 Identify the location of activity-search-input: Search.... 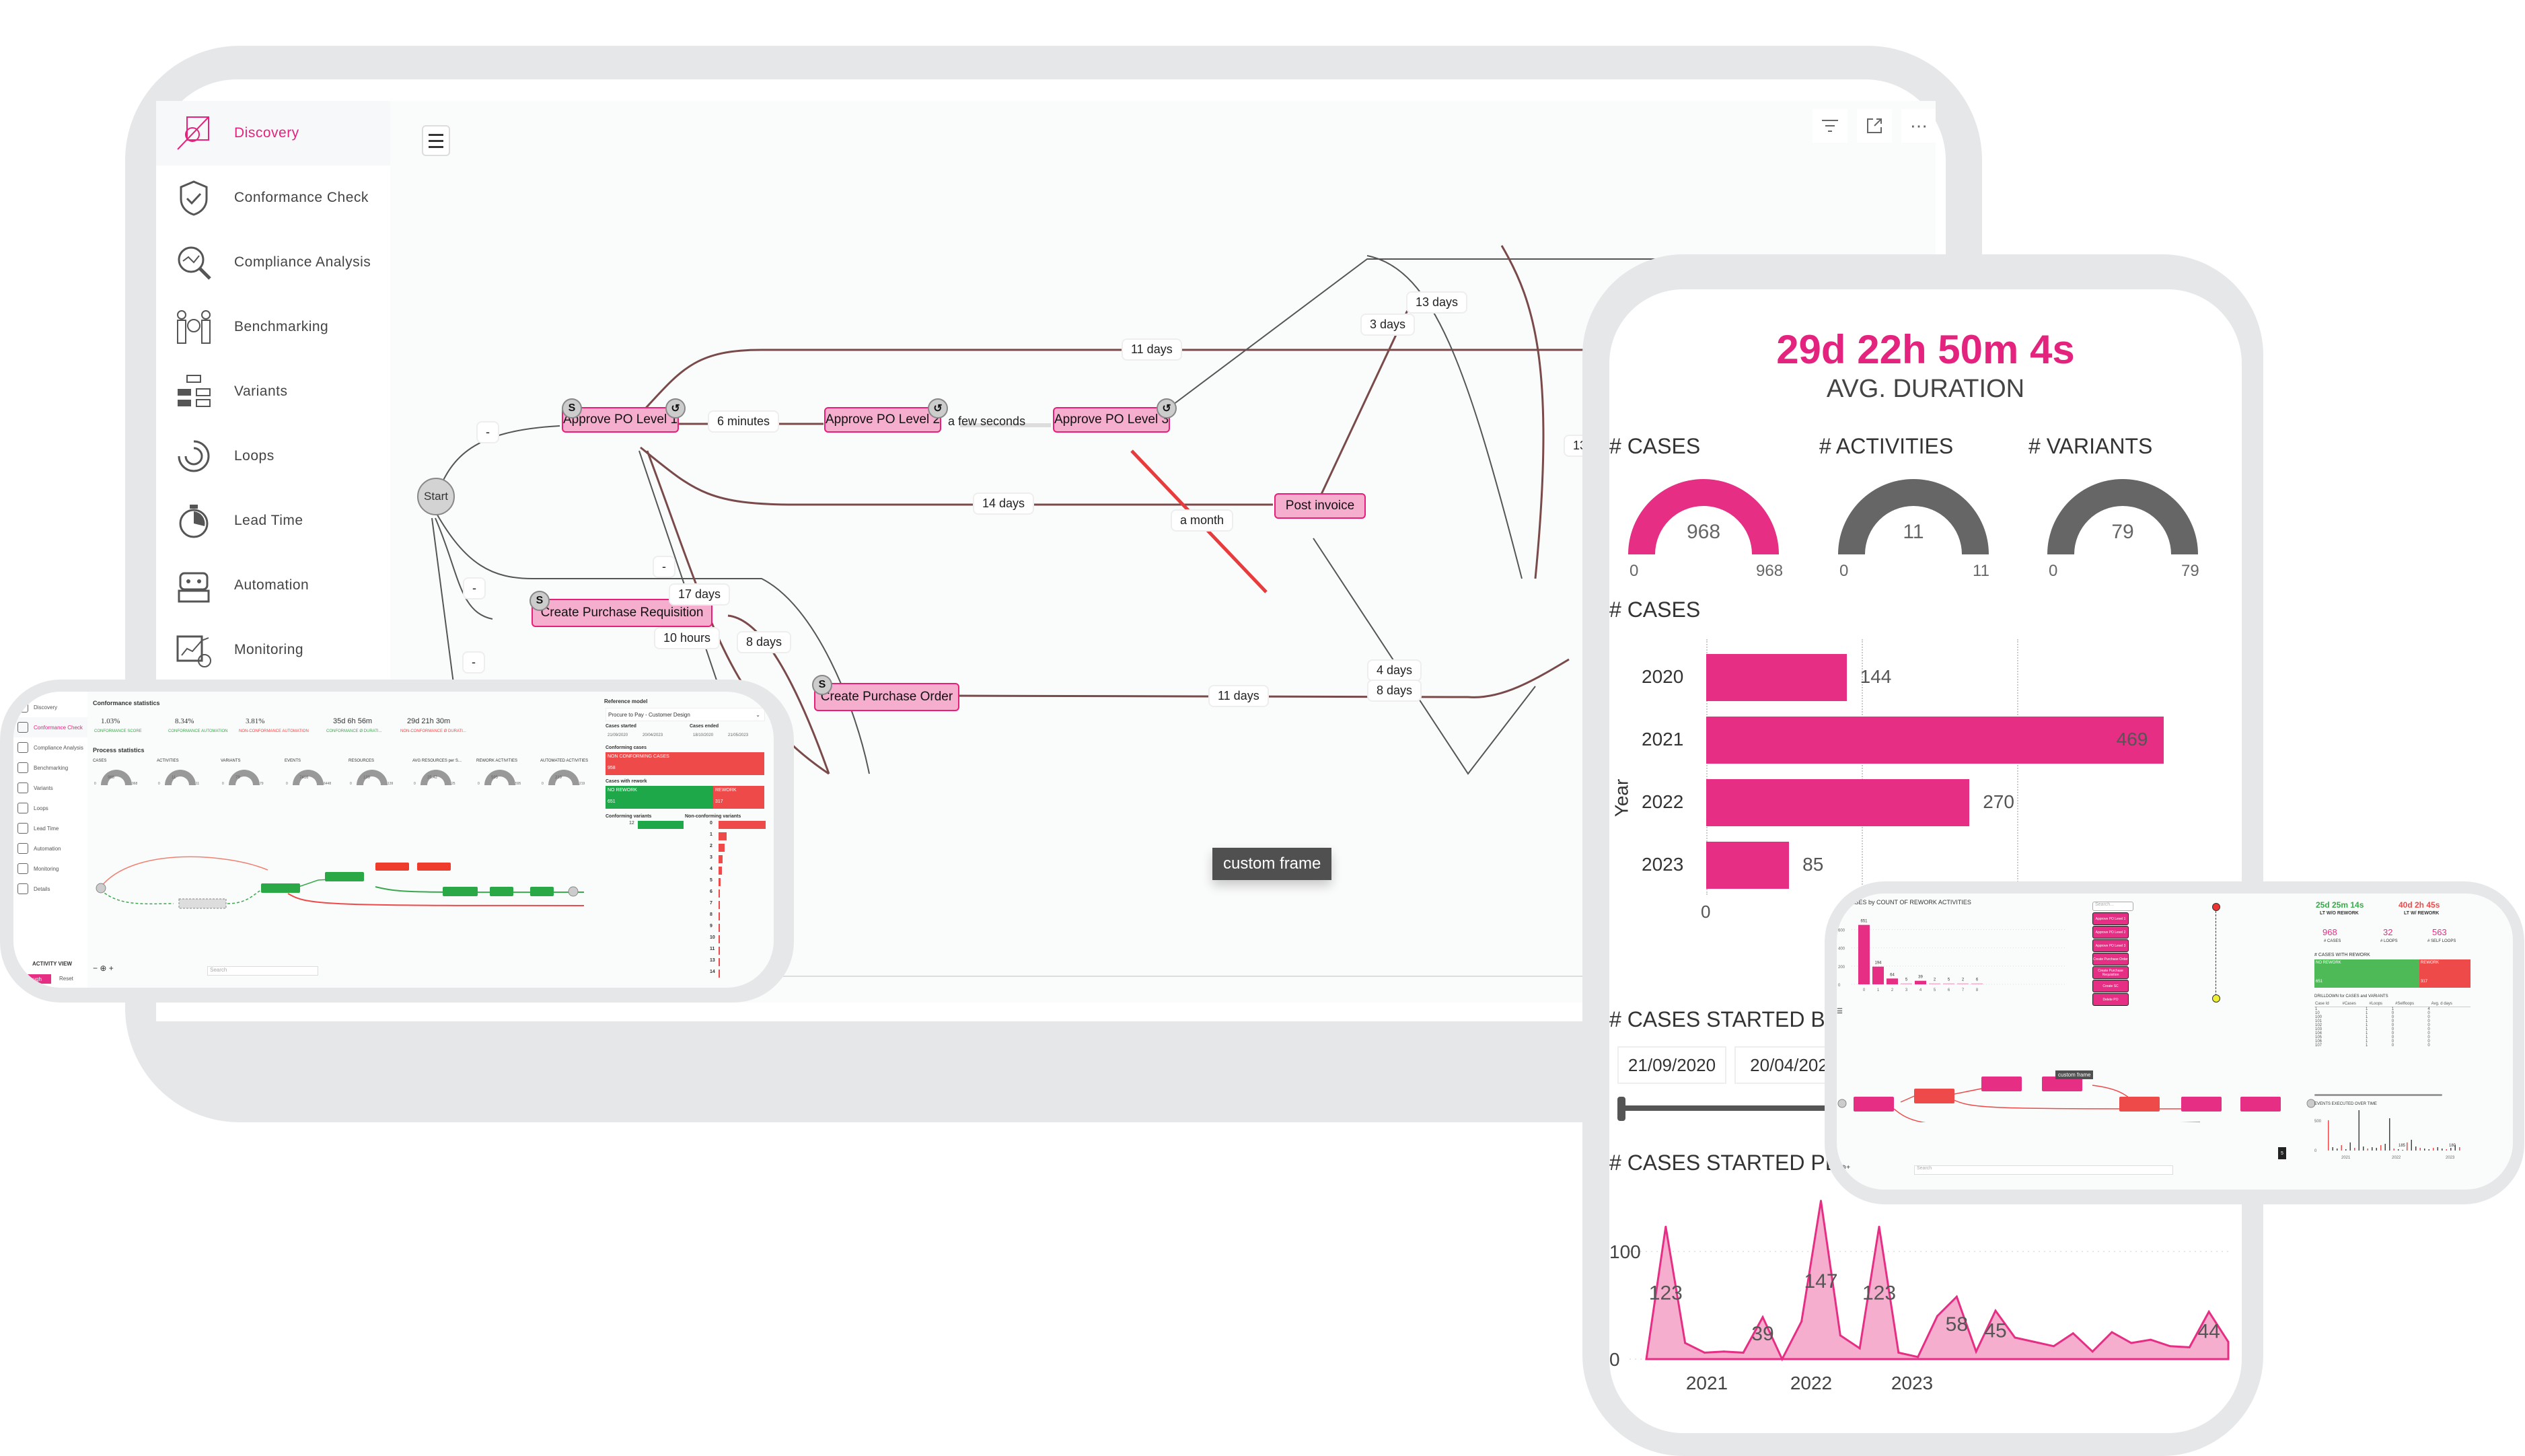
(2112, 906).